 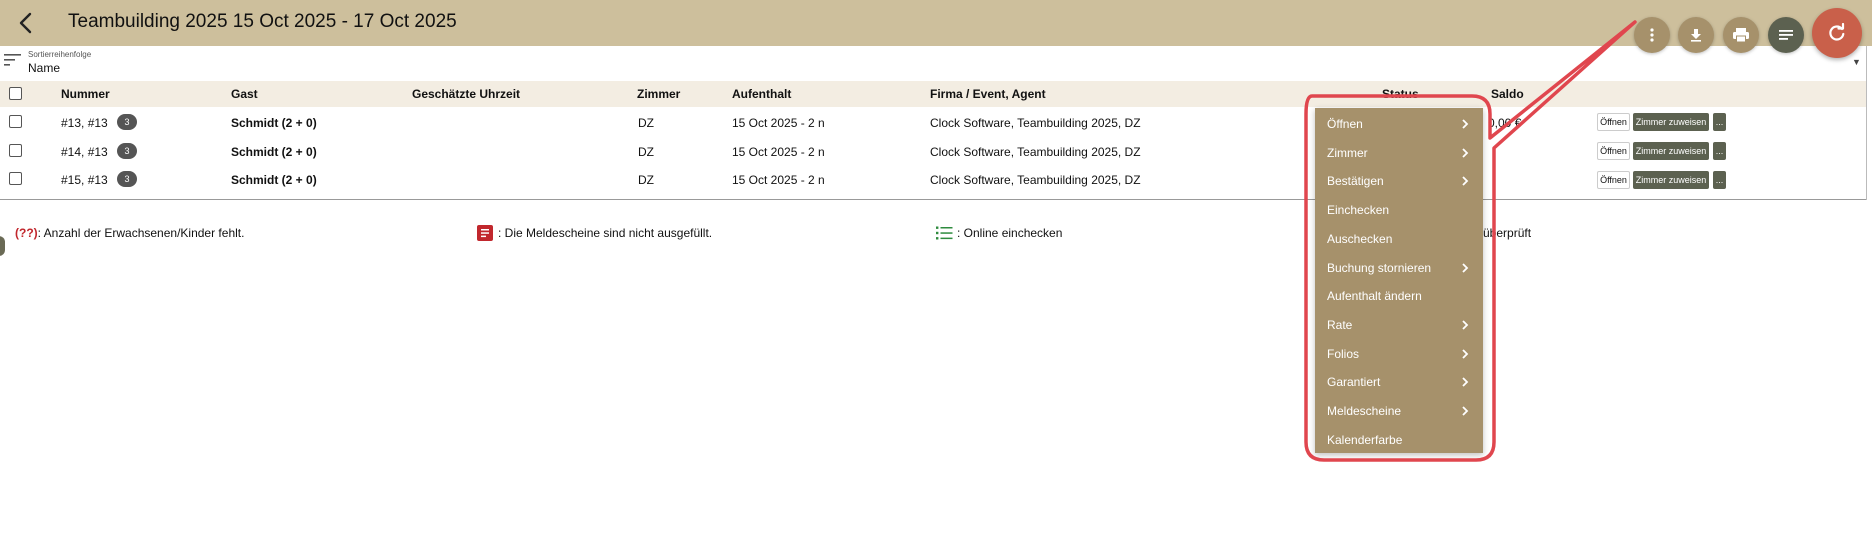 What do you see at coordinates (1400, 94) in the screenshot?
I see `column-header-status: Status` at bounding box center [1400, 94].